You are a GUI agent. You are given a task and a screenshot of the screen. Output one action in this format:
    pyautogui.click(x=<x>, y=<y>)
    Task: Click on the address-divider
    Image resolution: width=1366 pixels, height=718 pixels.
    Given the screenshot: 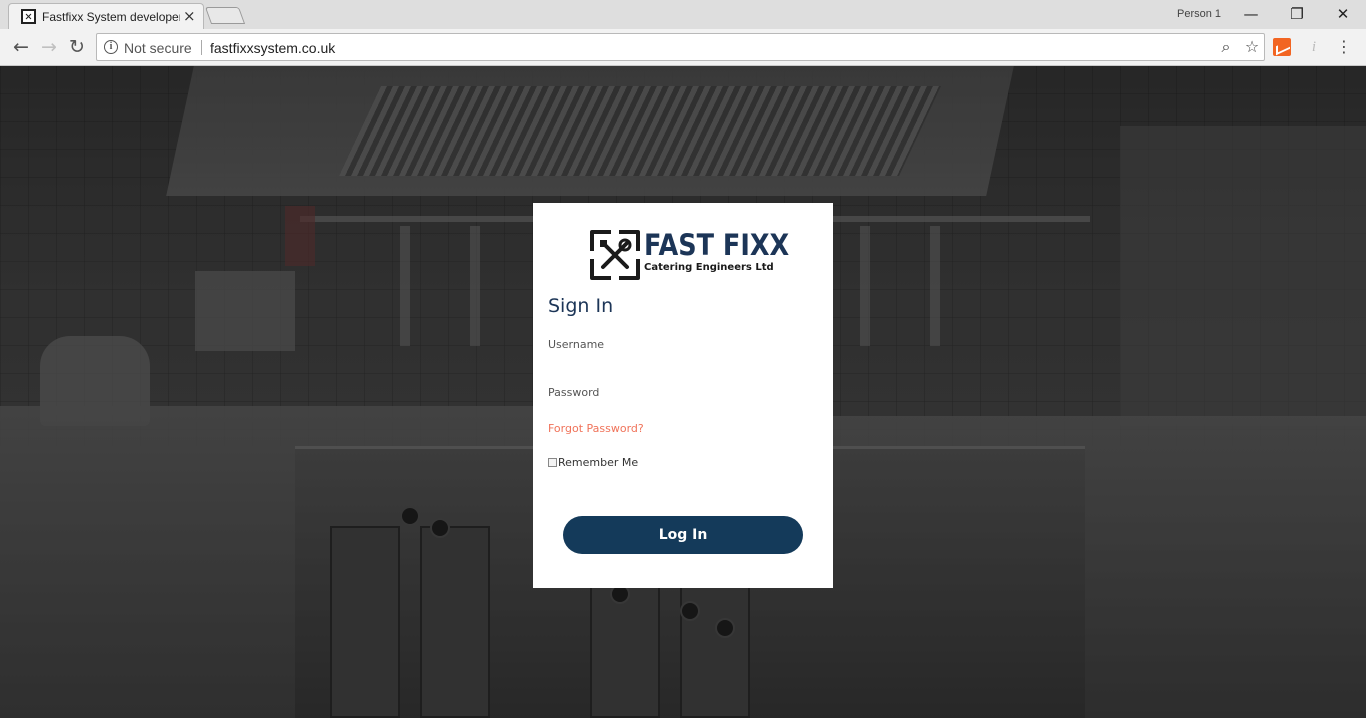 What is the action you would take?
    pyautogui.click(x=201, y=47)
    